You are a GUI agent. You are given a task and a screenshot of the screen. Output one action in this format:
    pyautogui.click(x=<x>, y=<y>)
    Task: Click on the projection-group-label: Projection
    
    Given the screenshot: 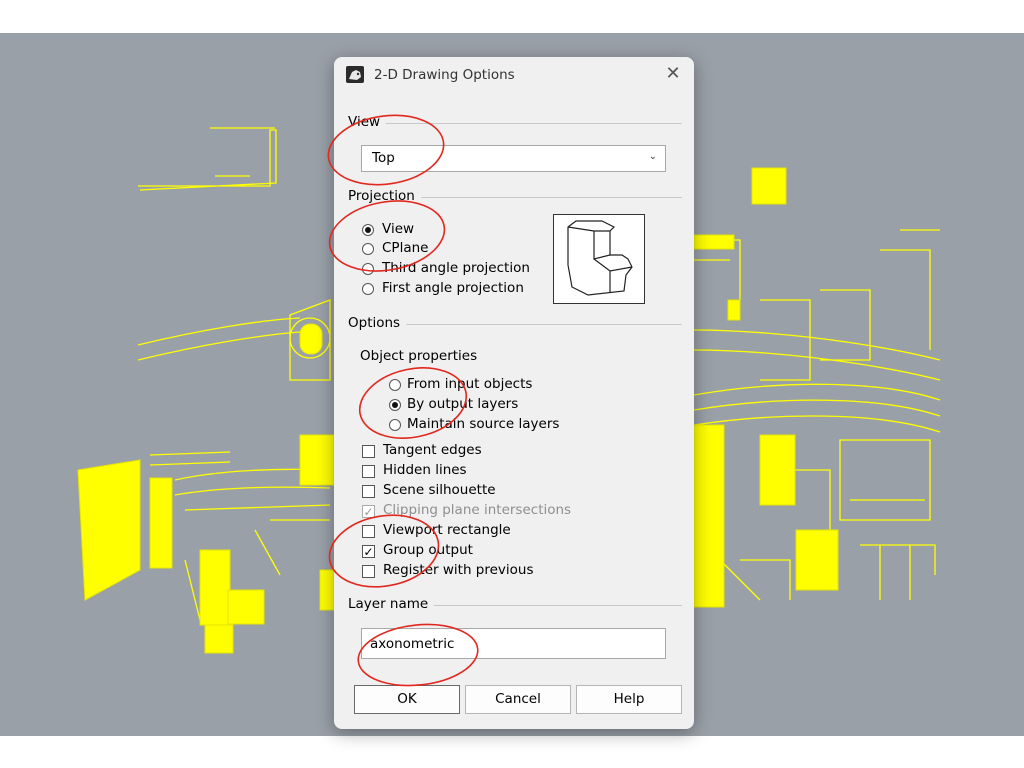 What is the action you would take?
    pyautogui.click(x=384, y=196)
    